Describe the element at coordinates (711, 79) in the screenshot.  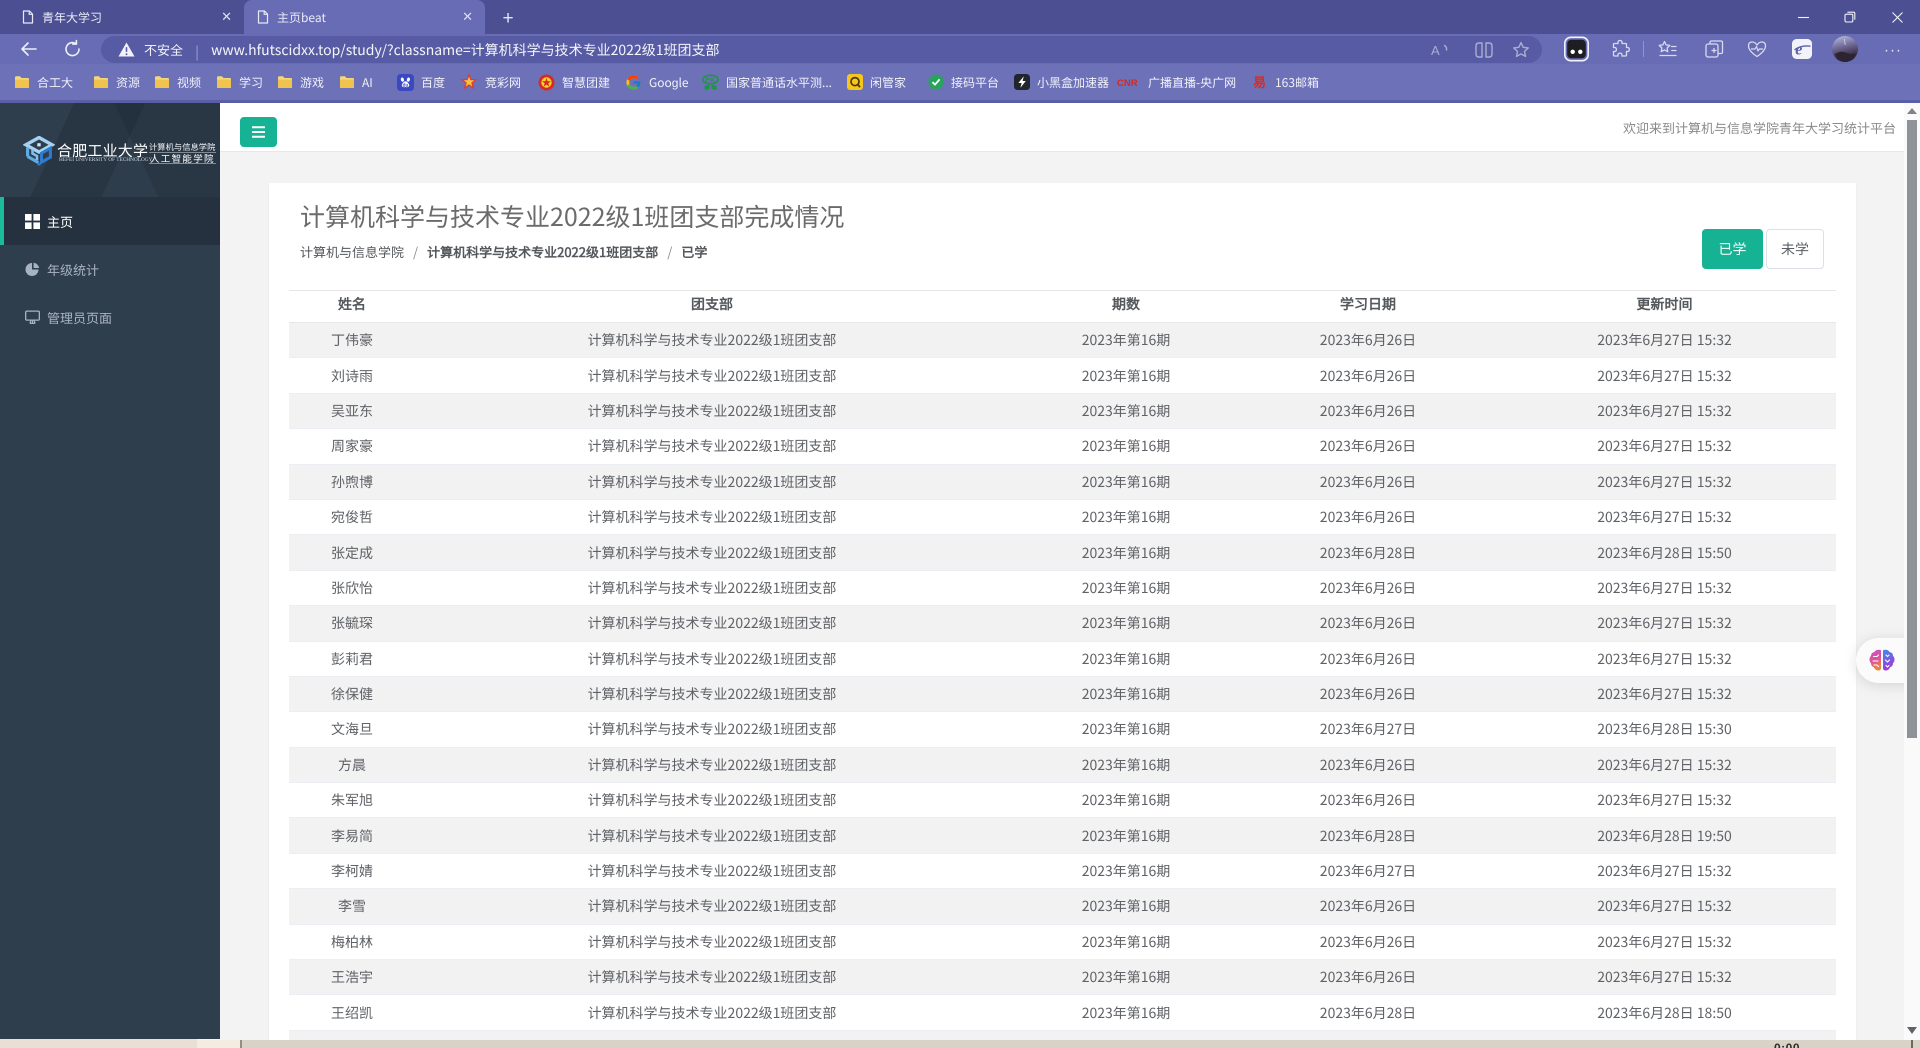
I see `svg-text: PSC` at that location.